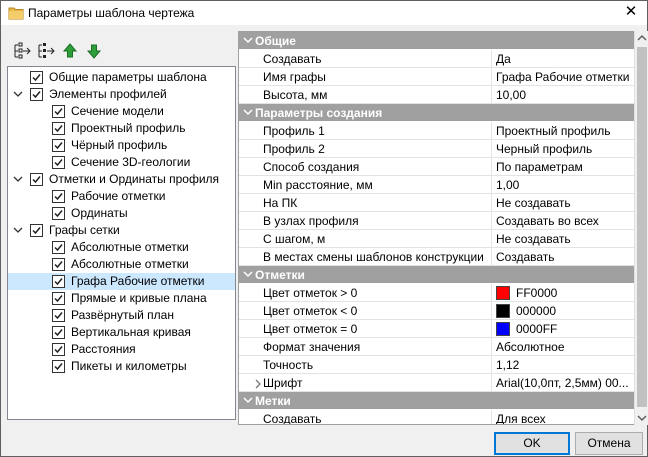  Describe the element at coordinates (564, 329) in the screenshot. I see `grid-prop-value: 0000FF` at that location.